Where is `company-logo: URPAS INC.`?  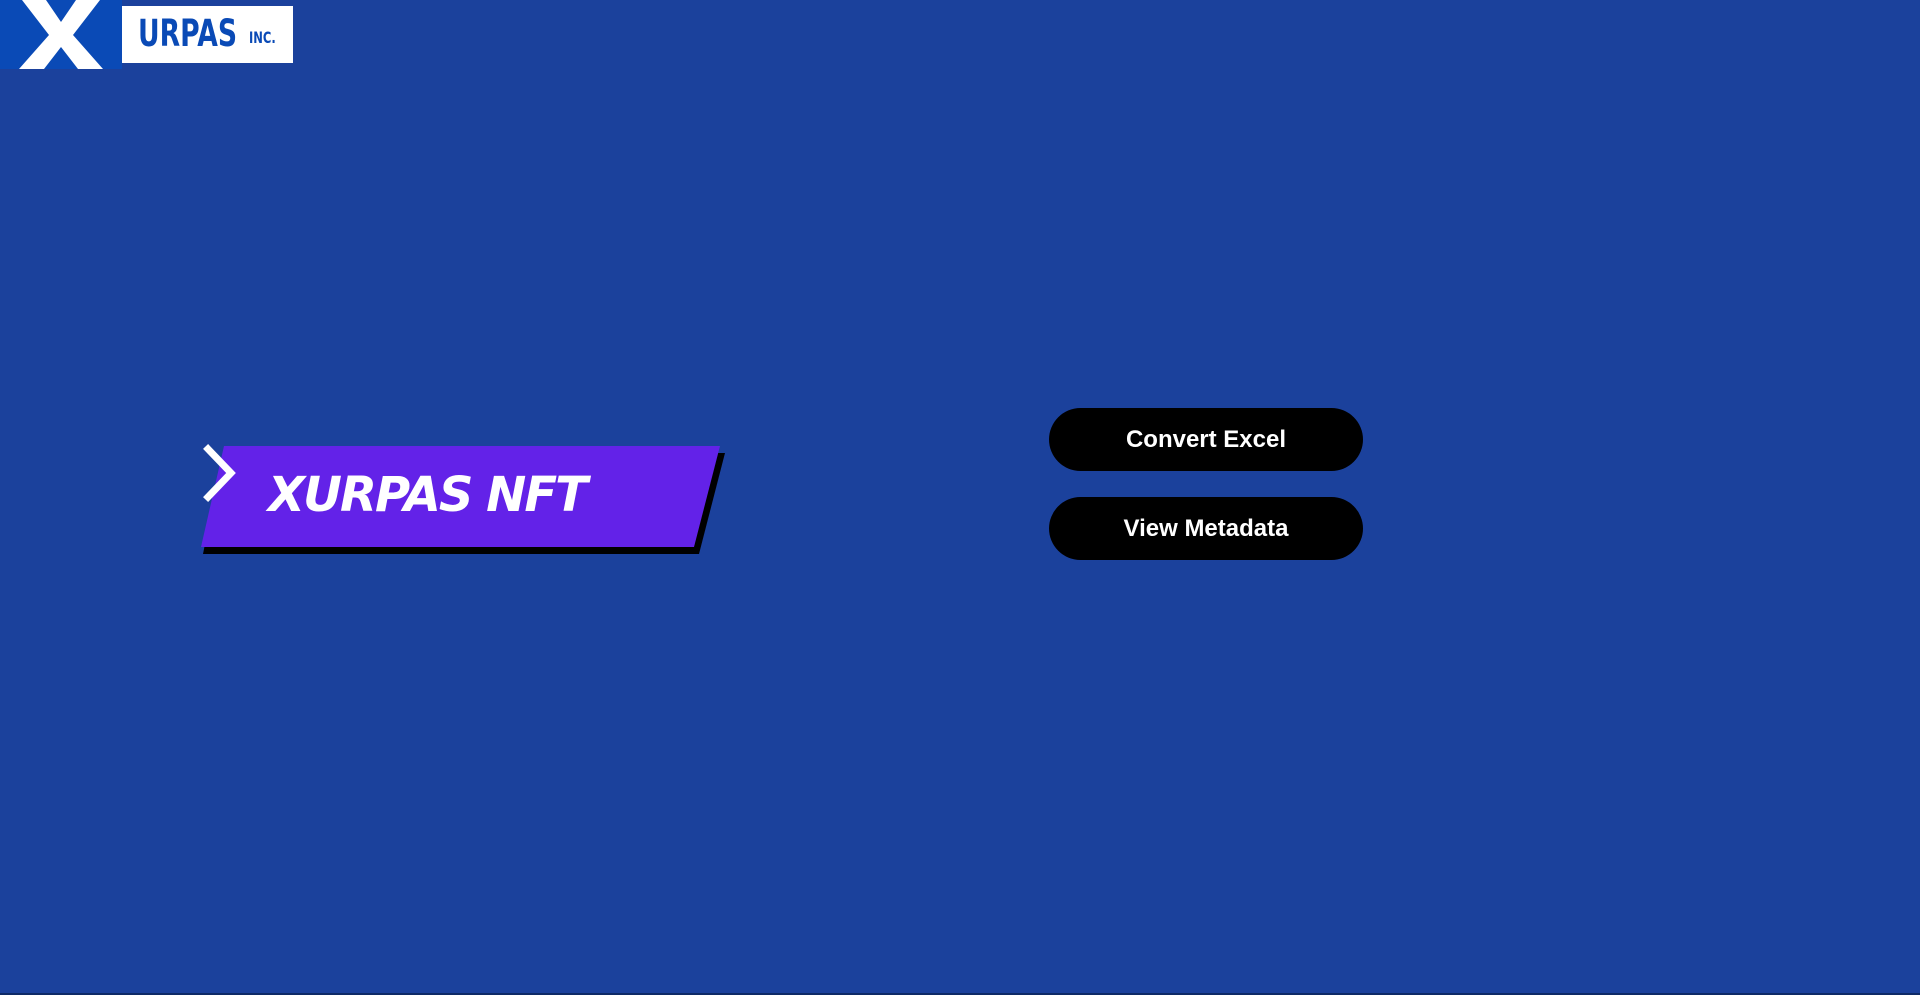
company-logo: URPAS INC. is located at coordinates (148, 34).